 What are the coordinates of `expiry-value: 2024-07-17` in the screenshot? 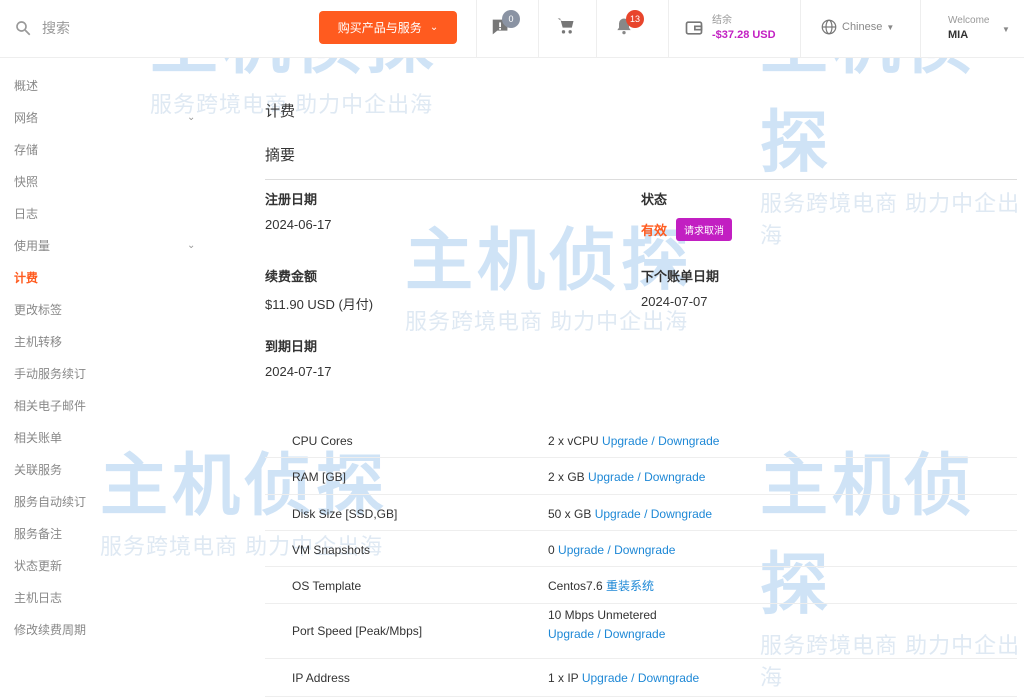 It's located at (298, 371).